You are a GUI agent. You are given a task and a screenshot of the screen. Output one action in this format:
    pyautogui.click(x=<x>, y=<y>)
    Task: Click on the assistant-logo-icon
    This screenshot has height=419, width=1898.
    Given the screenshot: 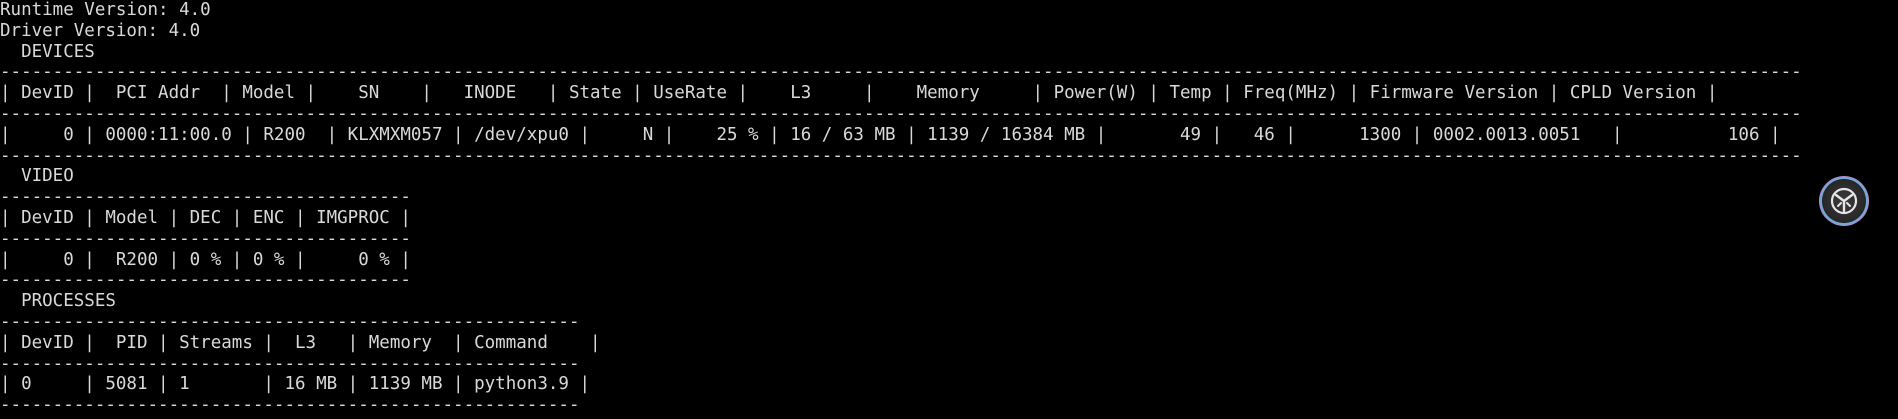 What is the action you would take?
    pyautogui.click(x=1844, y=201)
    